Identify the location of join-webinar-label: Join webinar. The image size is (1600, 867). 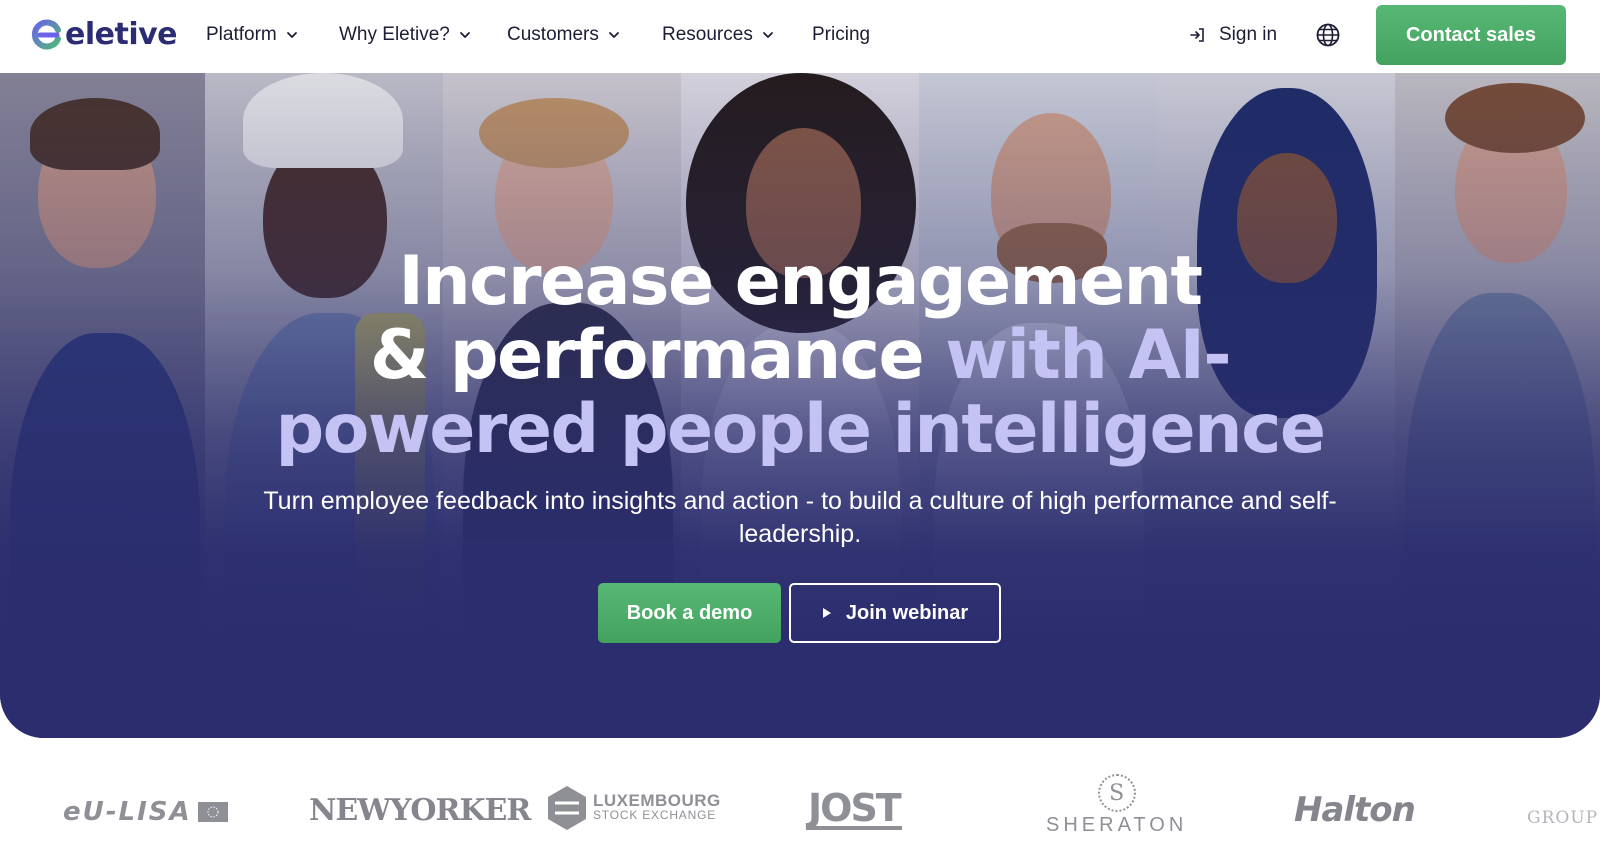
(907, 612).